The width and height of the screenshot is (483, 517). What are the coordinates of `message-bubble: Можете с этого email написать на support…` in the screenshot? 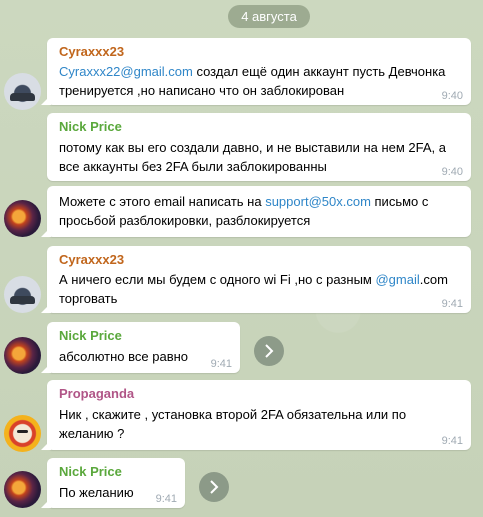 It's located at (259, 211).